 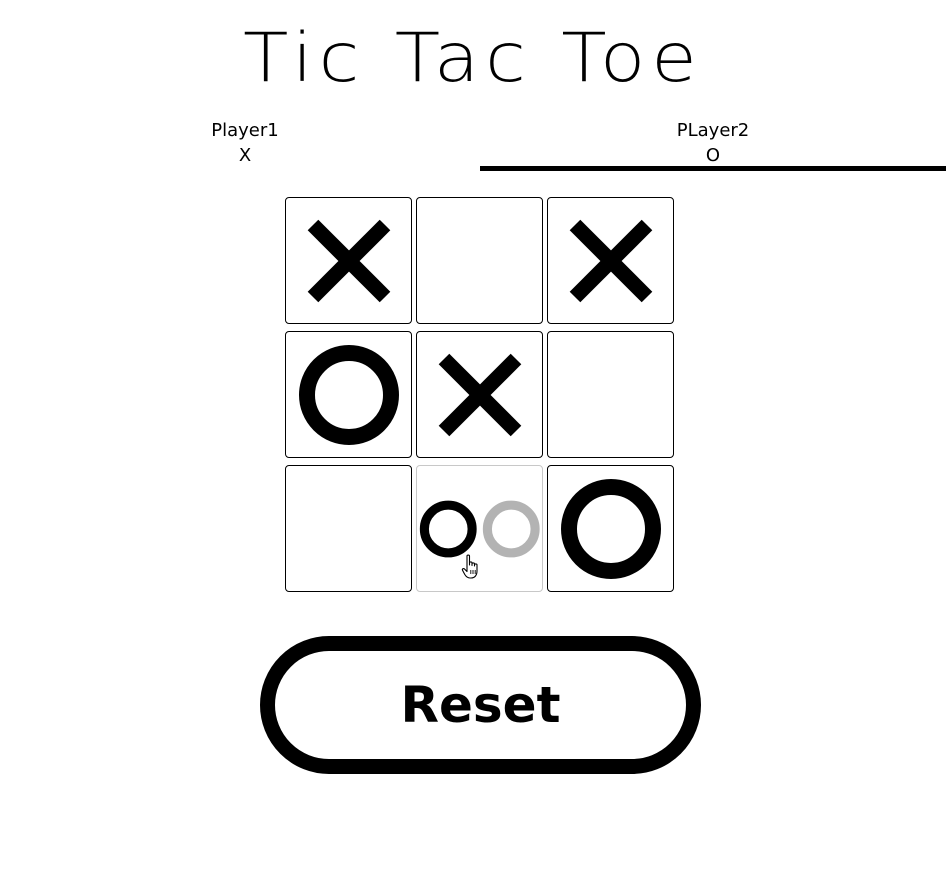 I want to click on player1-panel: Player1 X, so click(x=245, y=143).